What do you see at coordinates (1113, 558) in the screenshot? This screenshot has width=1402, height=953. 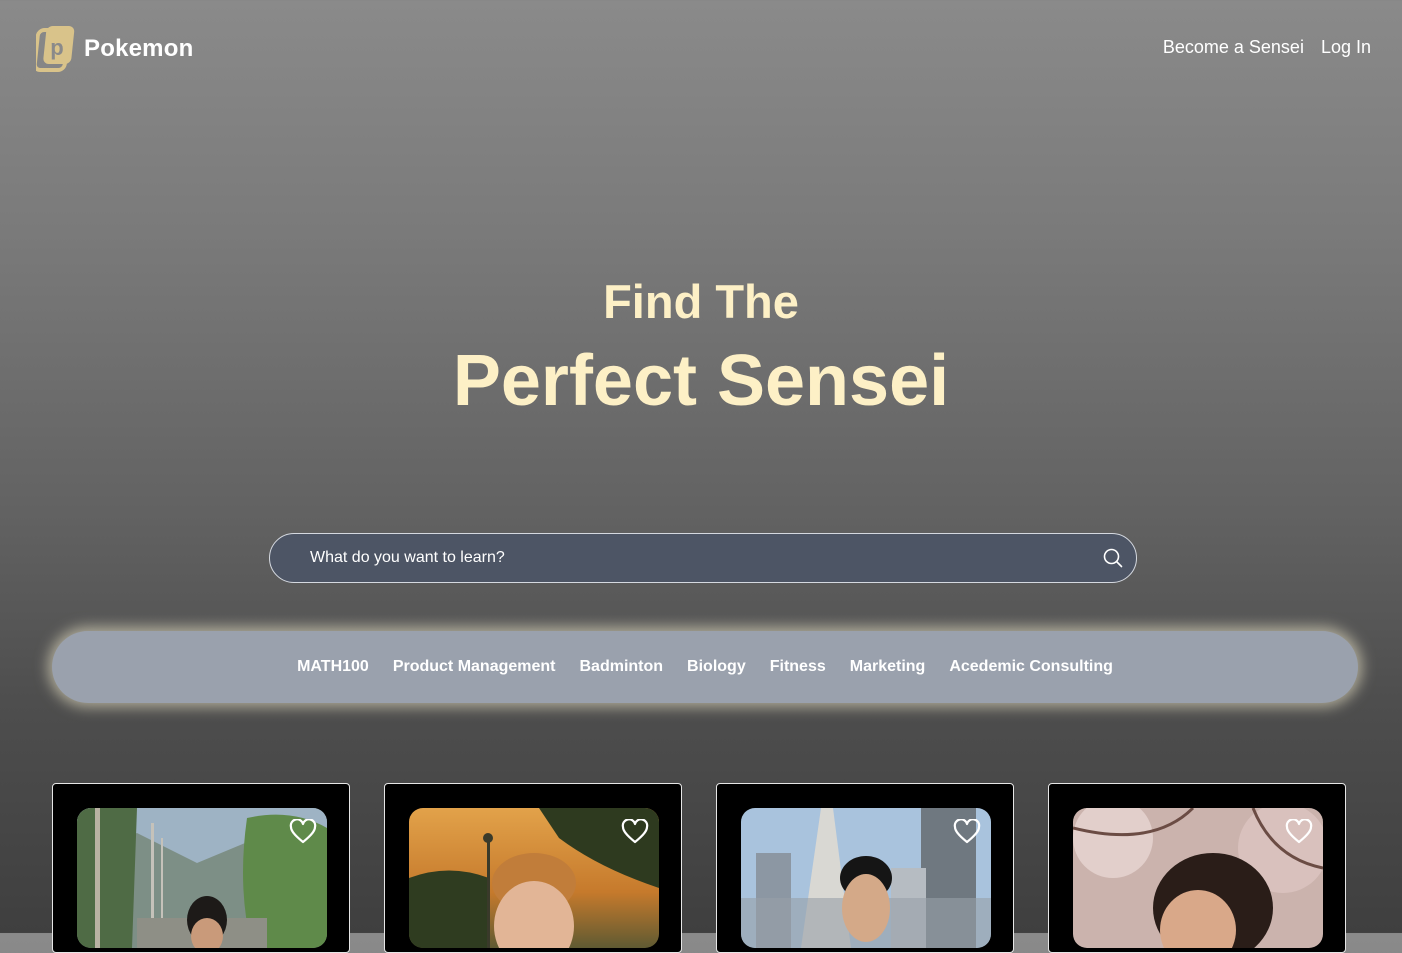 I see `search-icon` at bounding box center [1113, 558].